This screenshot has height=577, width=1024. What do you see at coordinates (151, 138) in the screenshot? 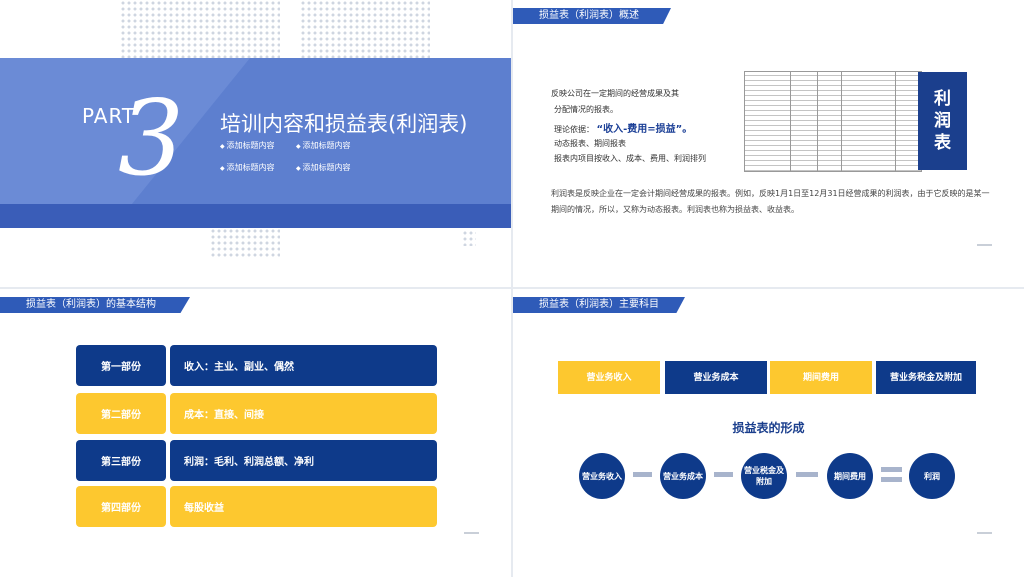
I see `part-number: 3` at bounding box center [151, 138].